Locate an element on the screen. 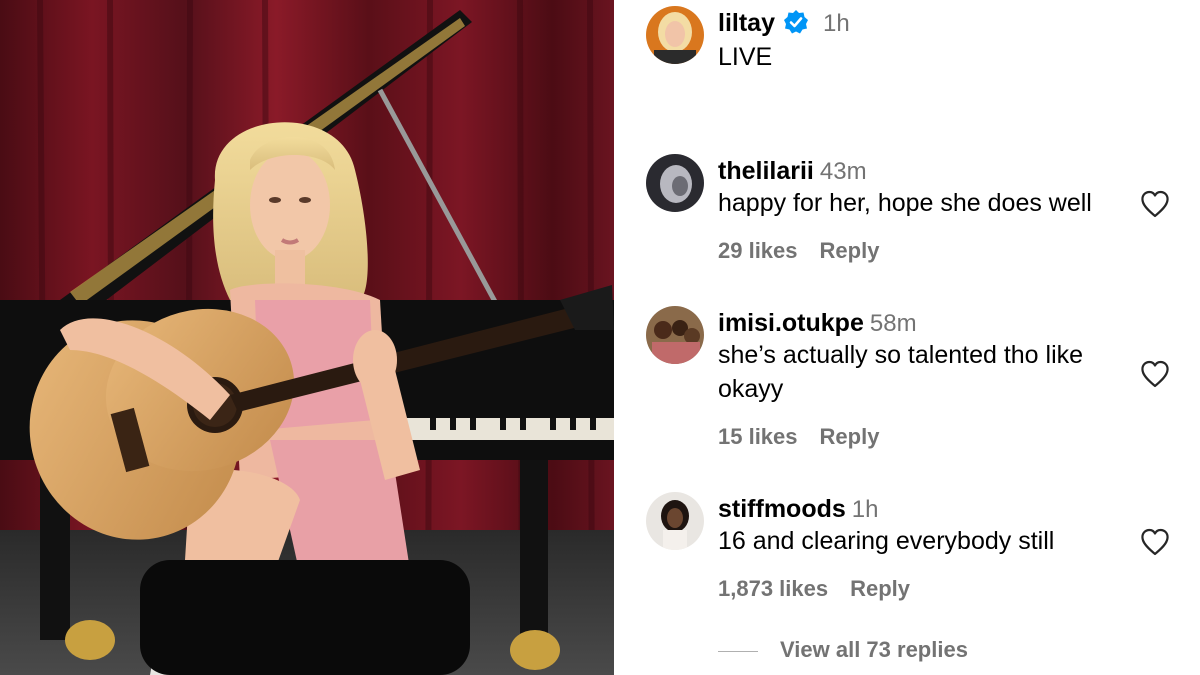 This screenshot has height=675, width=1200. commenter-avatar-imisi-otukpe is located at coordinates (675, 335).